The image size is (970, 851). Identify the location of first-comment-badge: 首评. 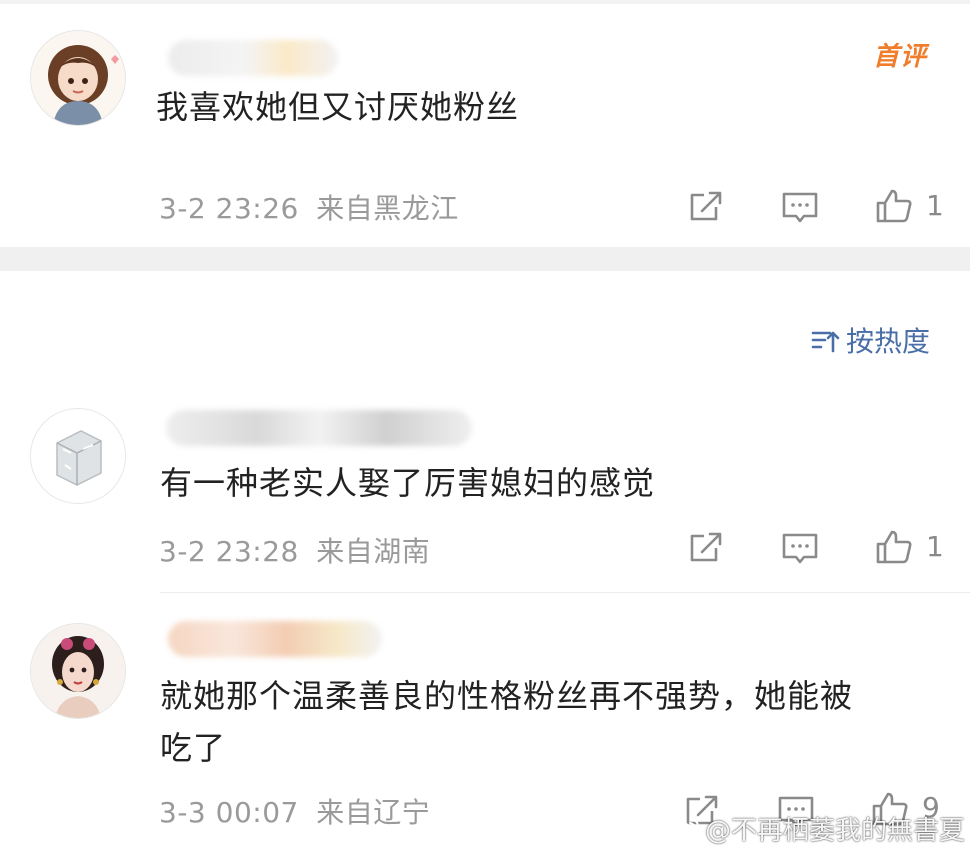
(900, 57).